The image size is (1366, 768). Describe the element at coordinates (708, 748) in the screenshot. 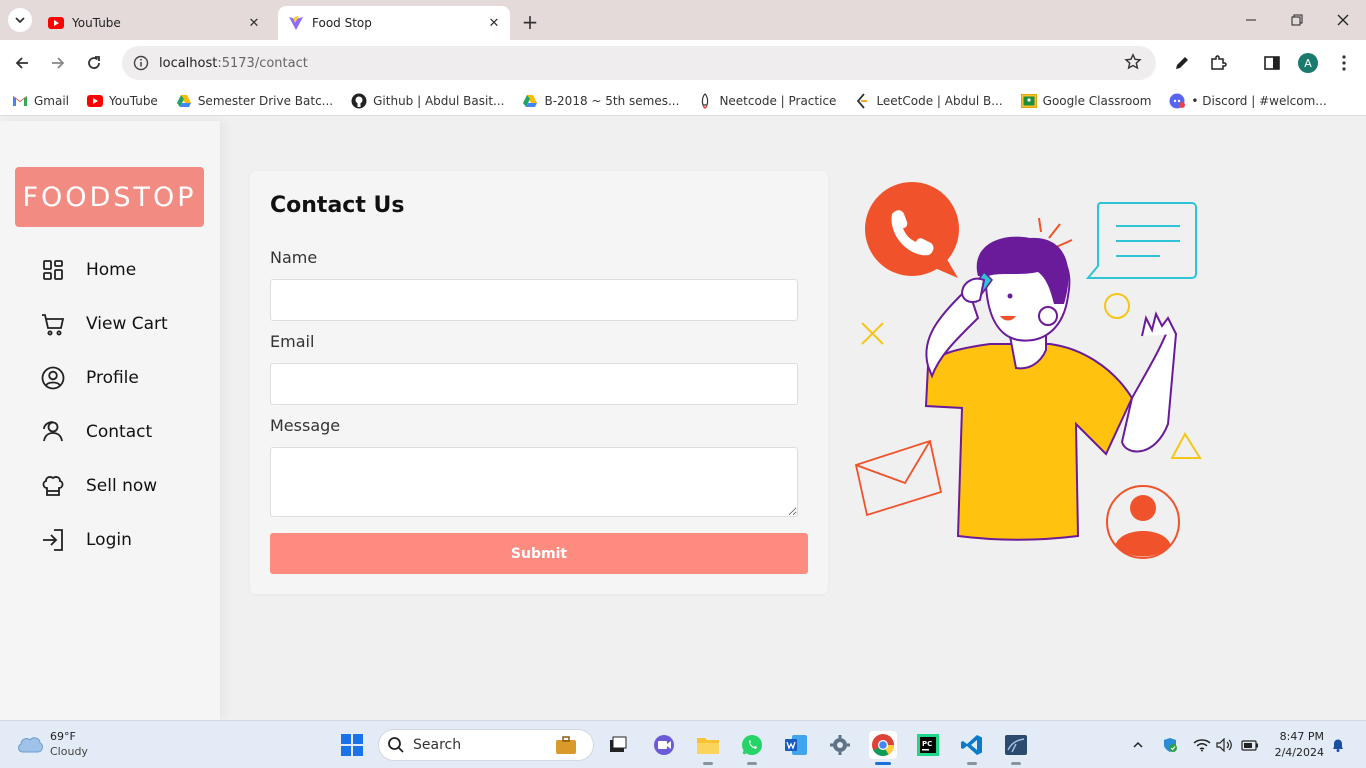

I see `taskbar-app-file-explorer` at that location.